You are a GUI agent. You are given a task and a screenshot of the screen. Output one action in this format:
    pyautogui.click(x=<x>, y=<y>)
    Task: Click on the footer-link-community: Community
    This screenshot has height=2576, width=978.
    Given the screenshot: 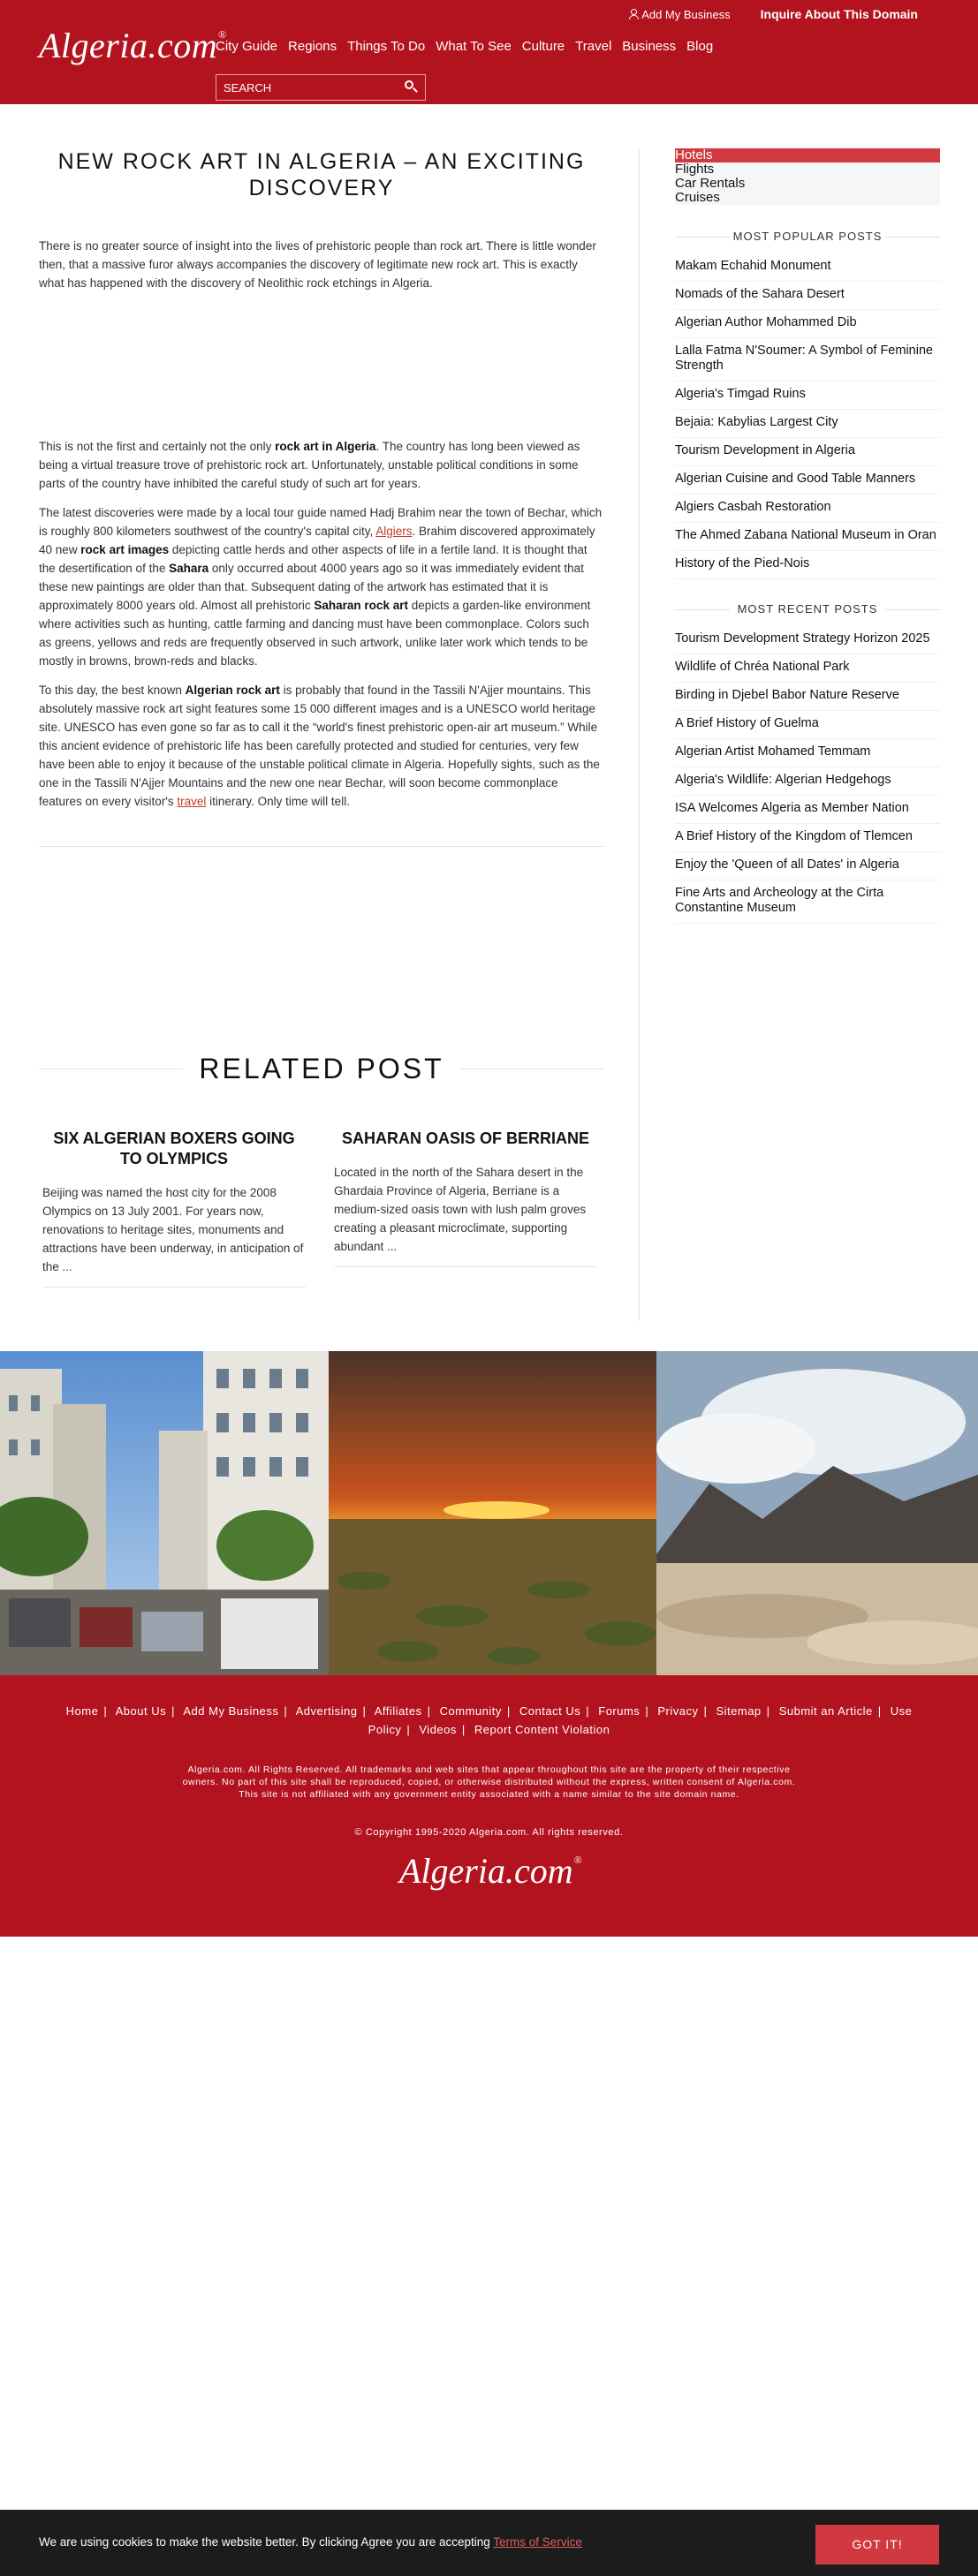 What is the action you would take?
    pyautogui.click(x=471, y=1711)
    